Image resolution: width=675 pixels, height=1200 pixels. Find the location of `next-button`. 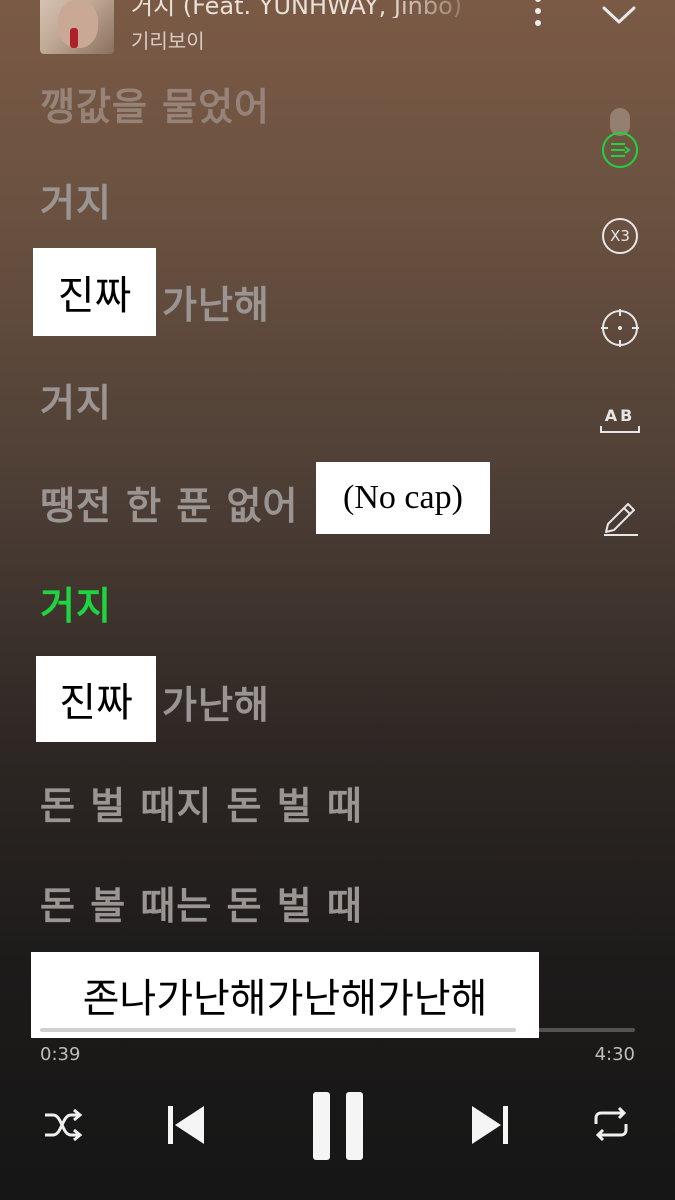

next-button is located at coordinates (490, 1127).